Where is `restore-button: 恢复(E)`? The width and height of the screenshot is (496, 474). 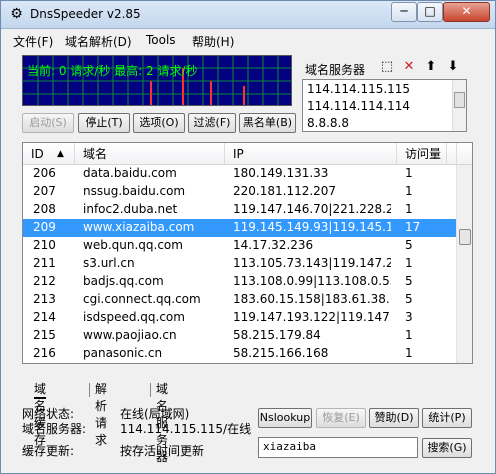
restore-button: 恢复(E) is located at coordinates (341, 418).